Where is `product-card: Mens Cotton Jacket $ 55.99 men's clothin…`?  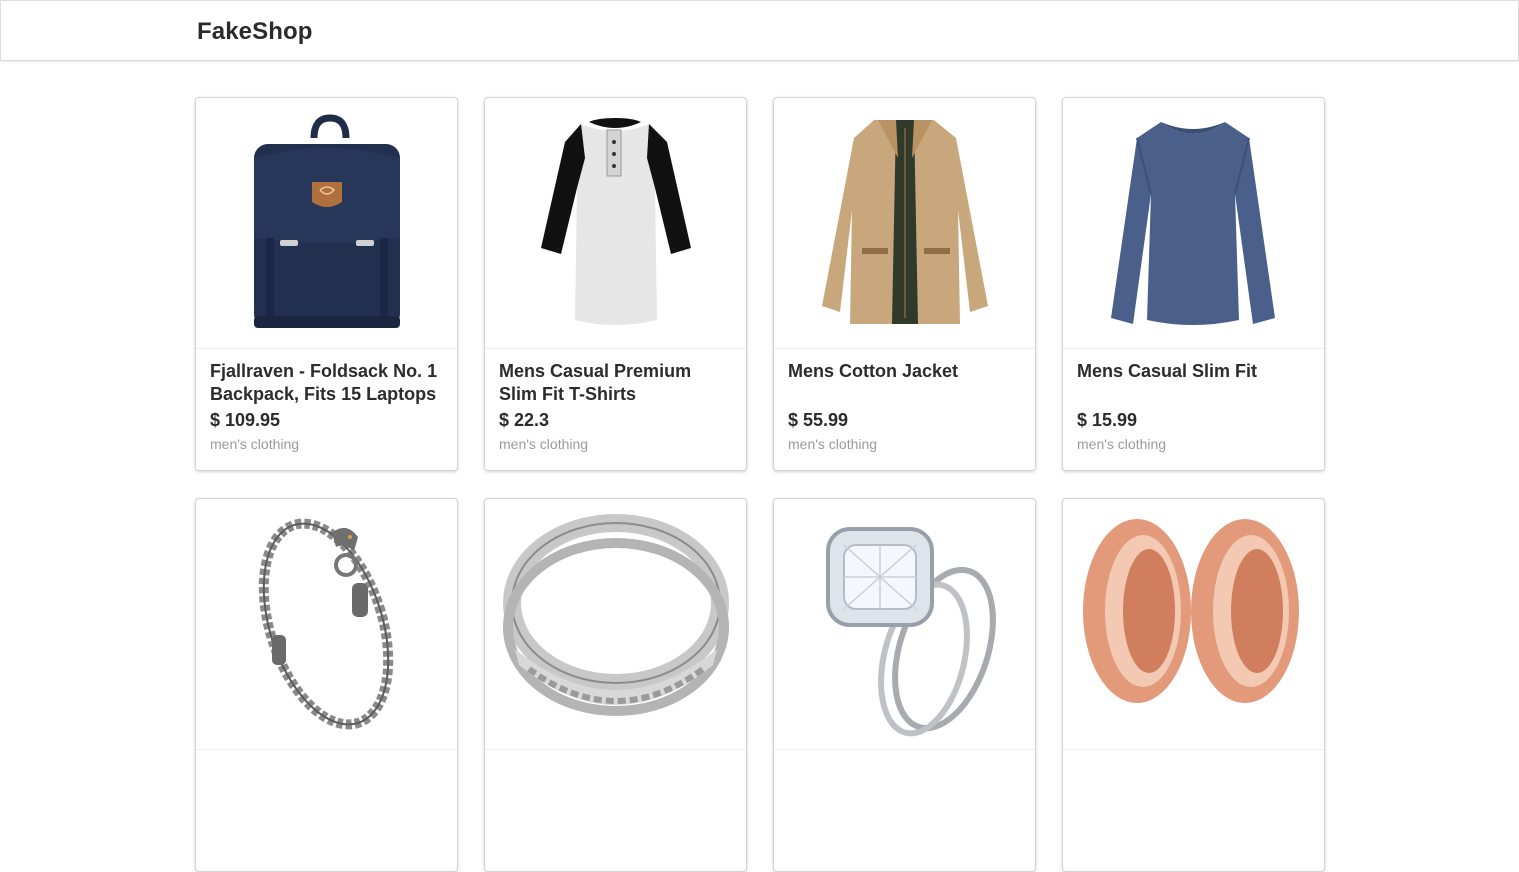
product-card: Mens Cotton Jacket $ 55.99 men's clothin… is located at coordinates (904, 284).